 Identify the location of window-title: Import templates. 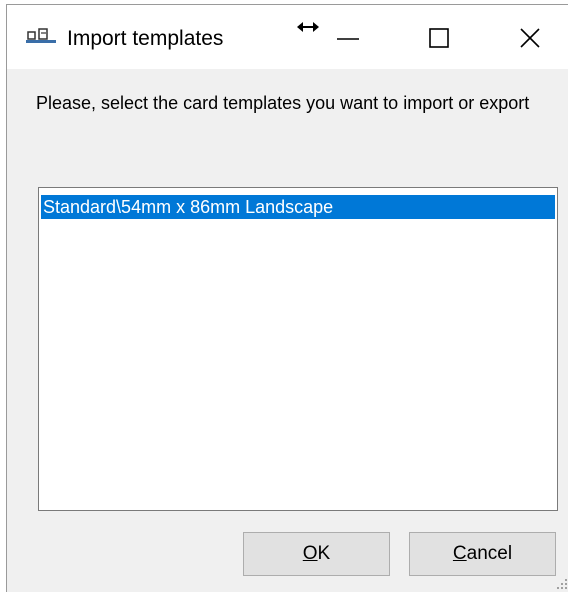
(145, 38).